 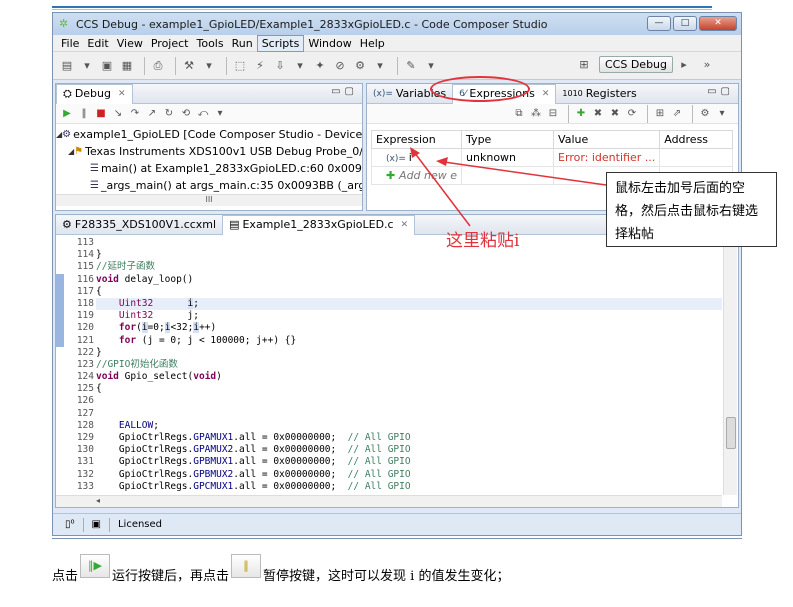 What do you see at coordinates (389, 501) in the screenshot?
I see `editor-hscroll: ◂` at bounding box center [389, 501].